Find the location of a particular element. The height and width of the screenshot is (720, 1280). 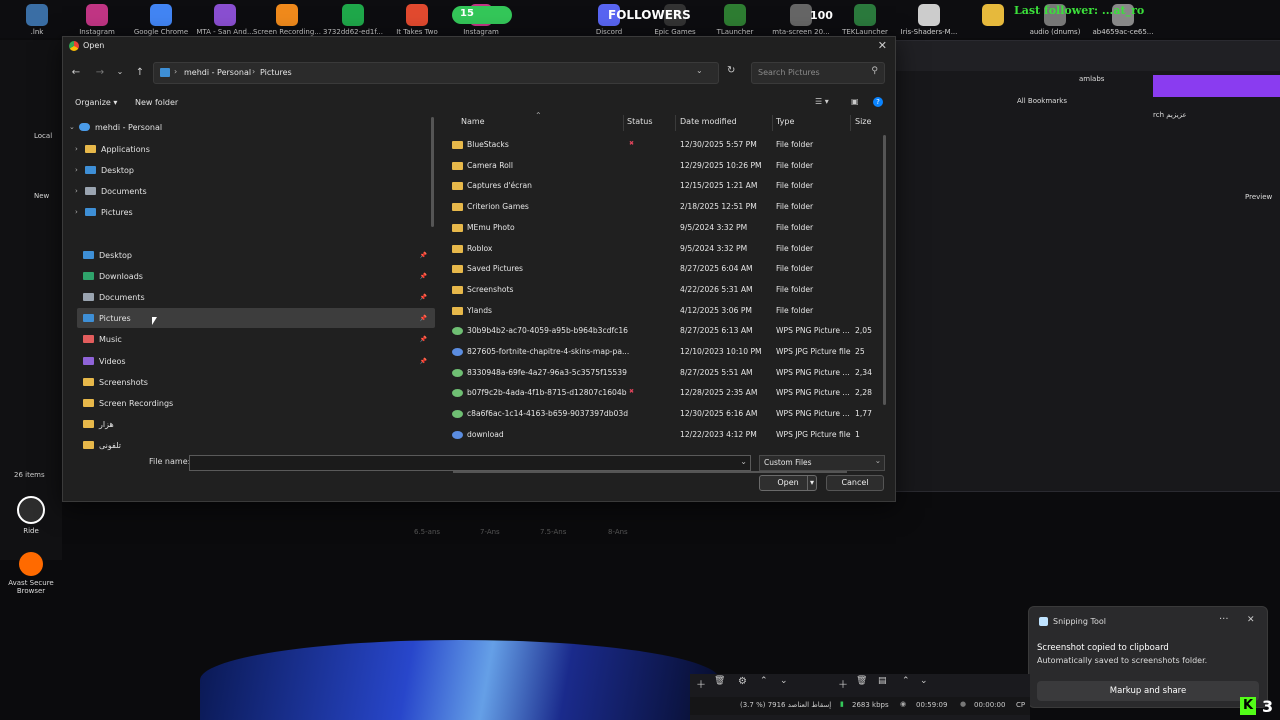

file-row: Ylands 4/12/2025 3:06 PM File folder is located at coordinates (663, 311).